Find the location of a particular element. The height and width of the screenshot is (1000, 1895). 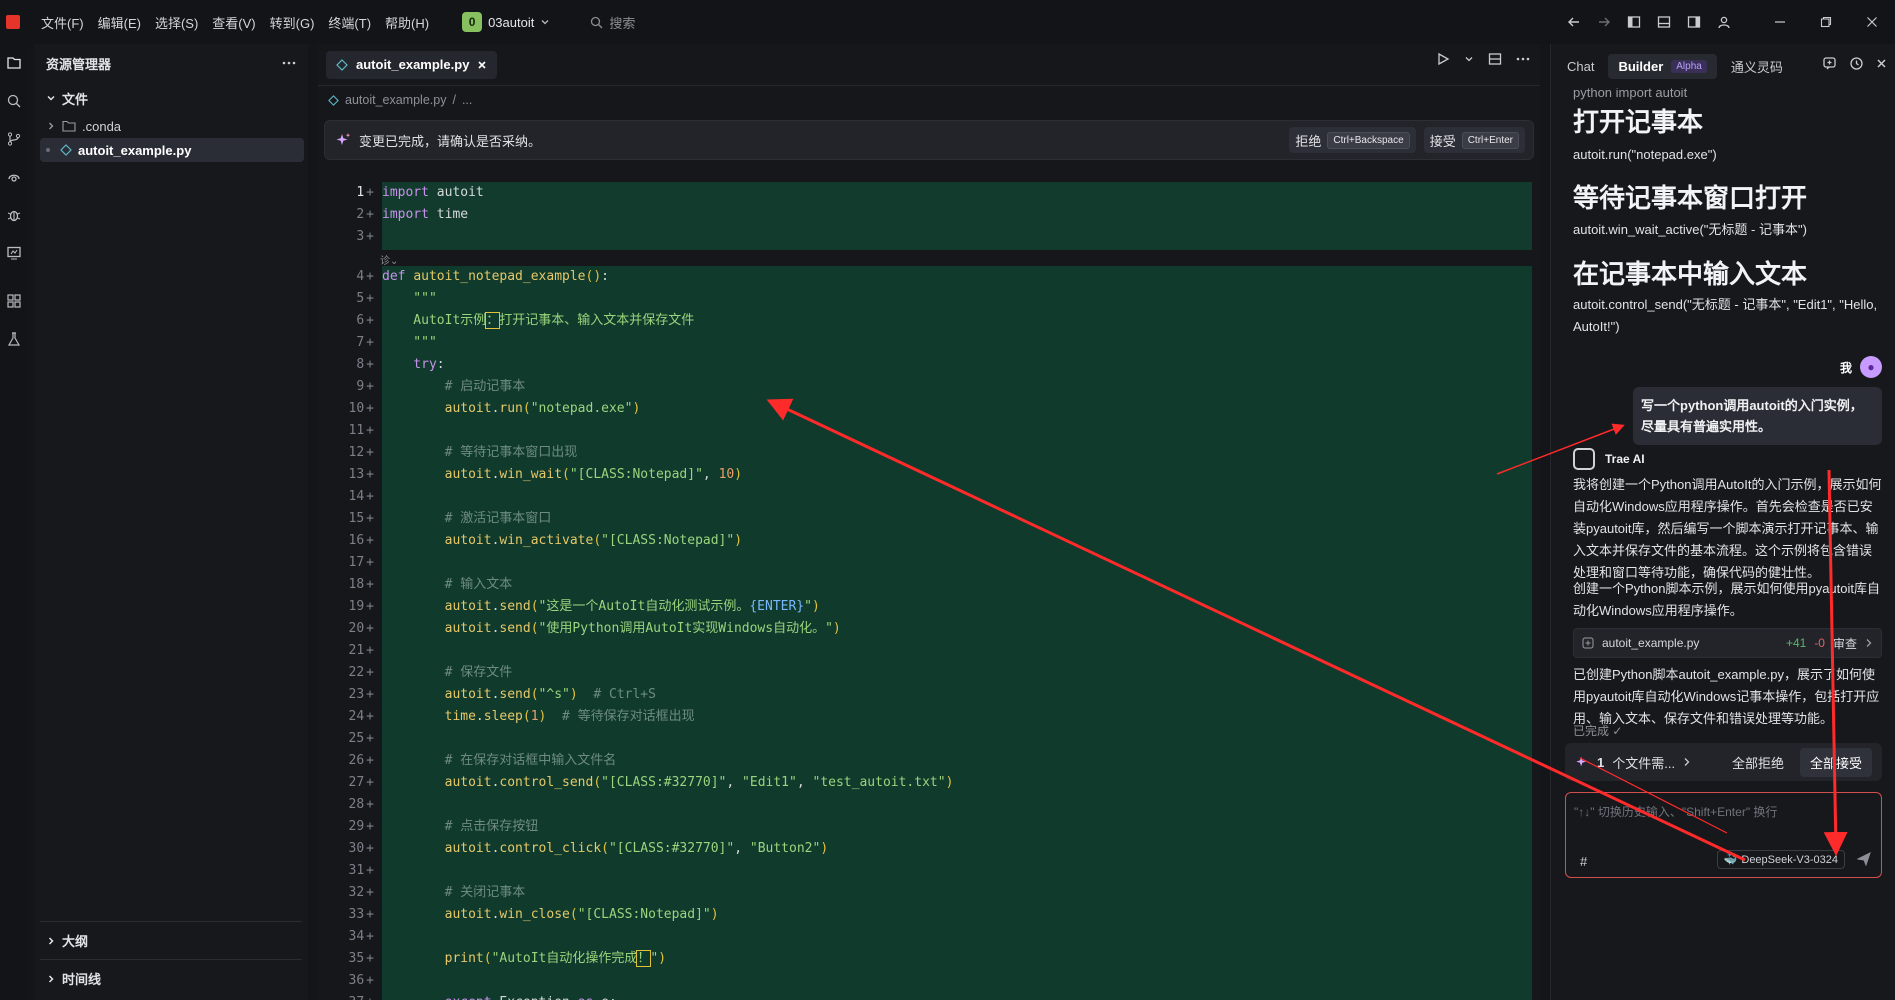

code-line: # 在保存对话框中输入文件名 is located at coordinates (499, 760).